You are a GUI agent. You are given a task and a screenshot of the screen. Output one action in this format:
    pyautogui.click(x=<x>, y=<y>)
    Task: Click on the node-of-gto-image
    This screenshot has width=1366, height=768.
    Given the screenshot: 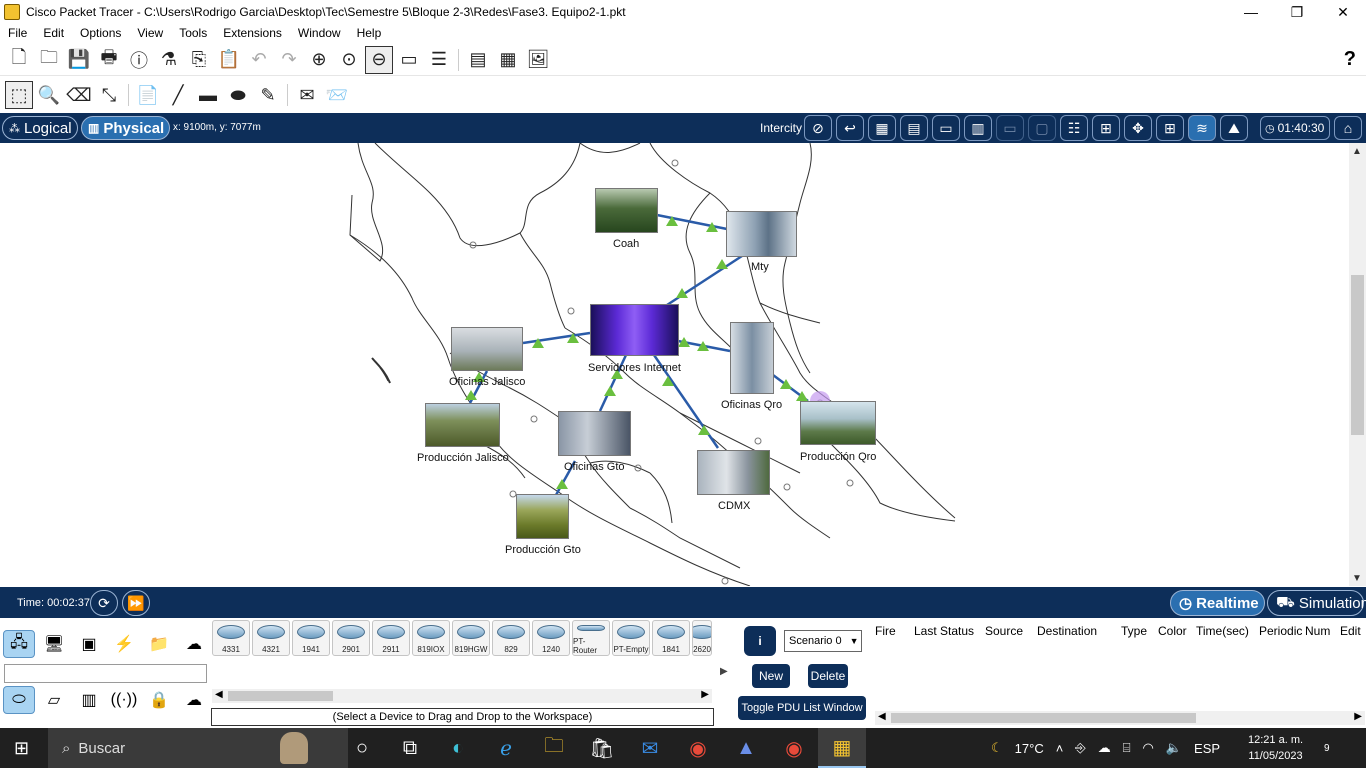 What is the action you would take?
    pyautogui.click(x=594, y=433)
    